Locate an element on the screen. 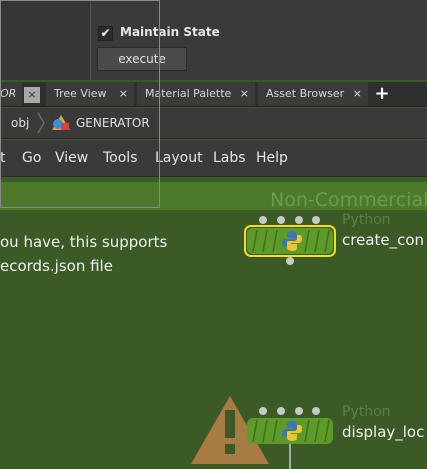  tab-label: Asset Browser is located at coordinates (305, 93).